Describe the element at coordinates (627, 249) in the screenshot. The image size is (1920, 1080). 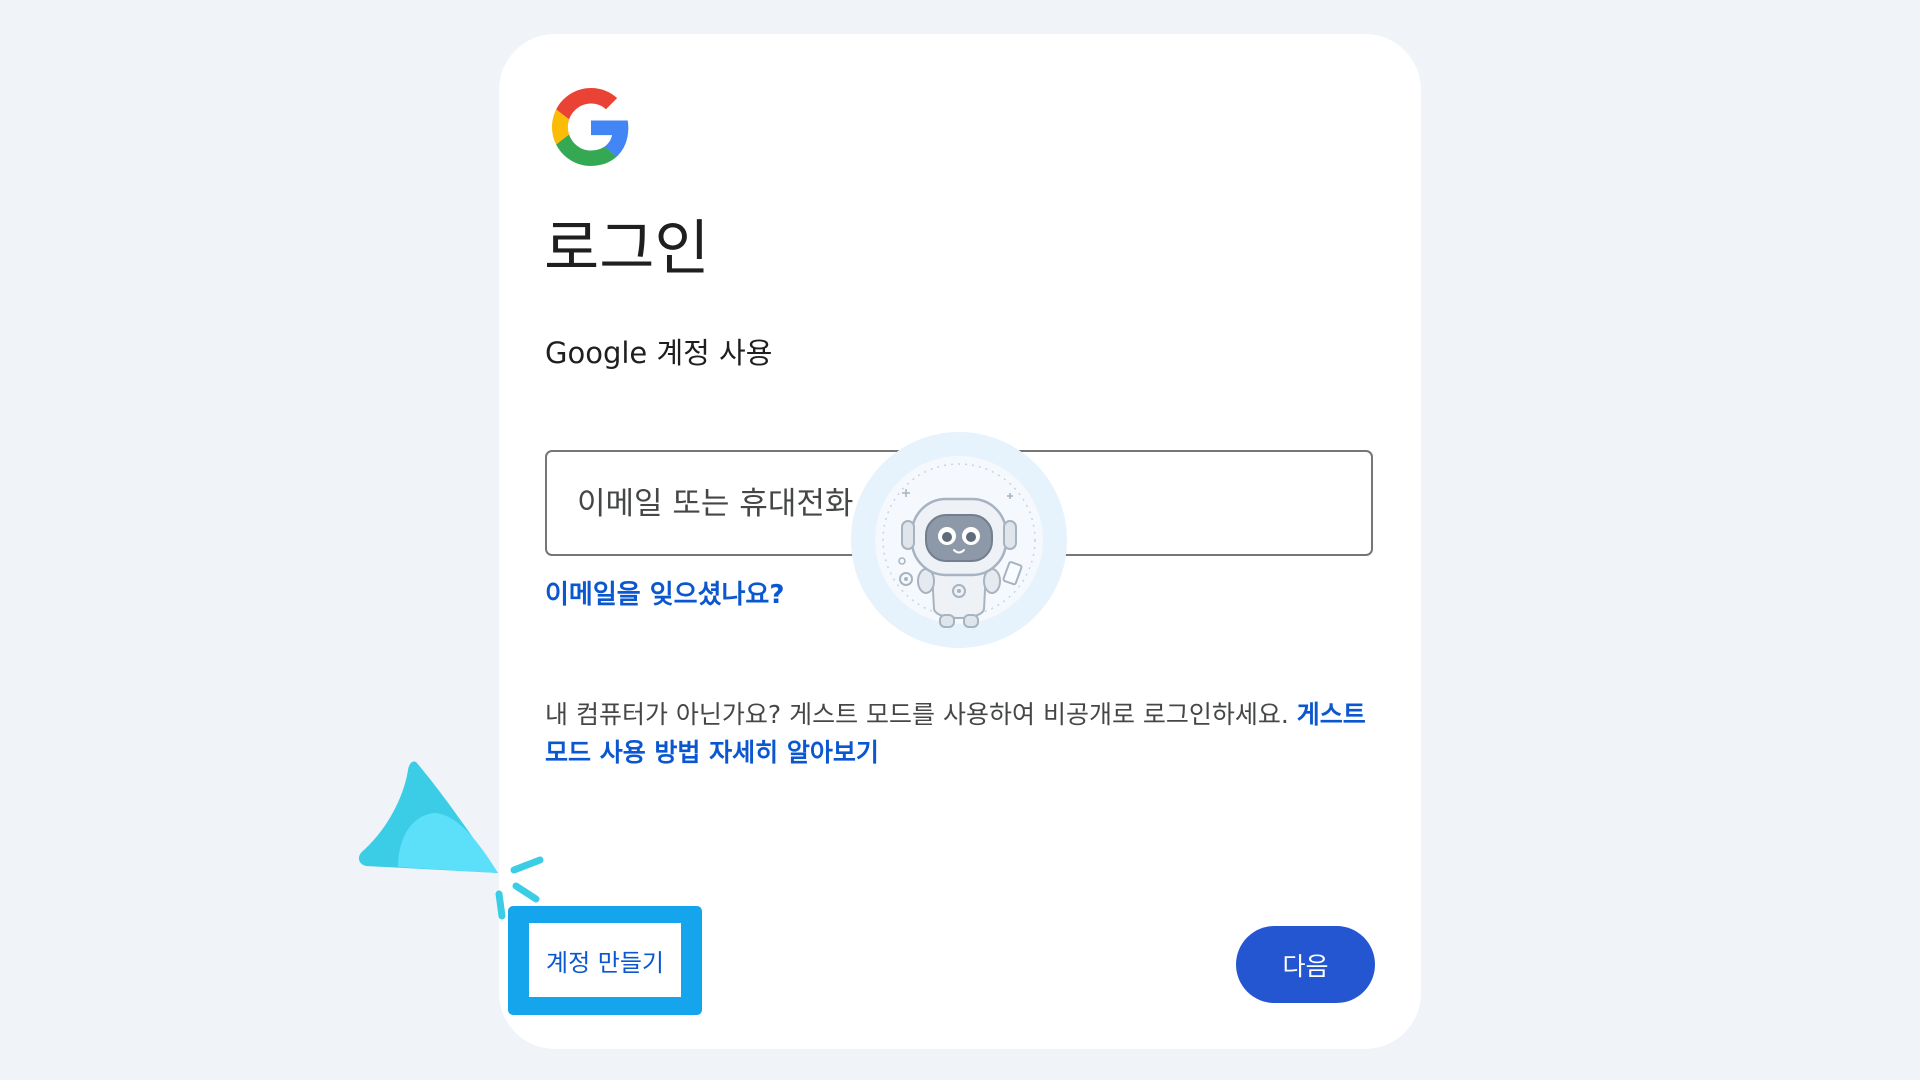
I see `page-title: 로그인` at that location.